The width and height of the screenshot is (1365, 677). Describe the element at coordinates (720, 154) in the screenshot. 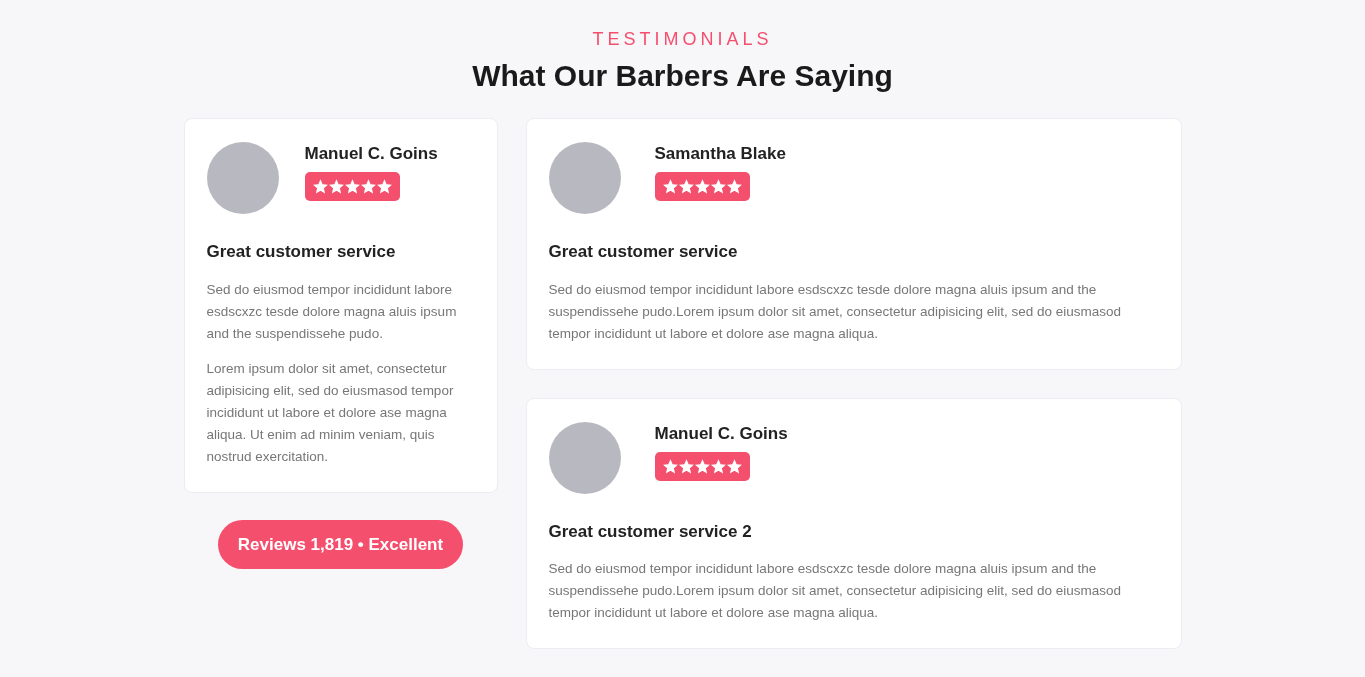

I see `reviewer-name: Samantha Blake` at that location.